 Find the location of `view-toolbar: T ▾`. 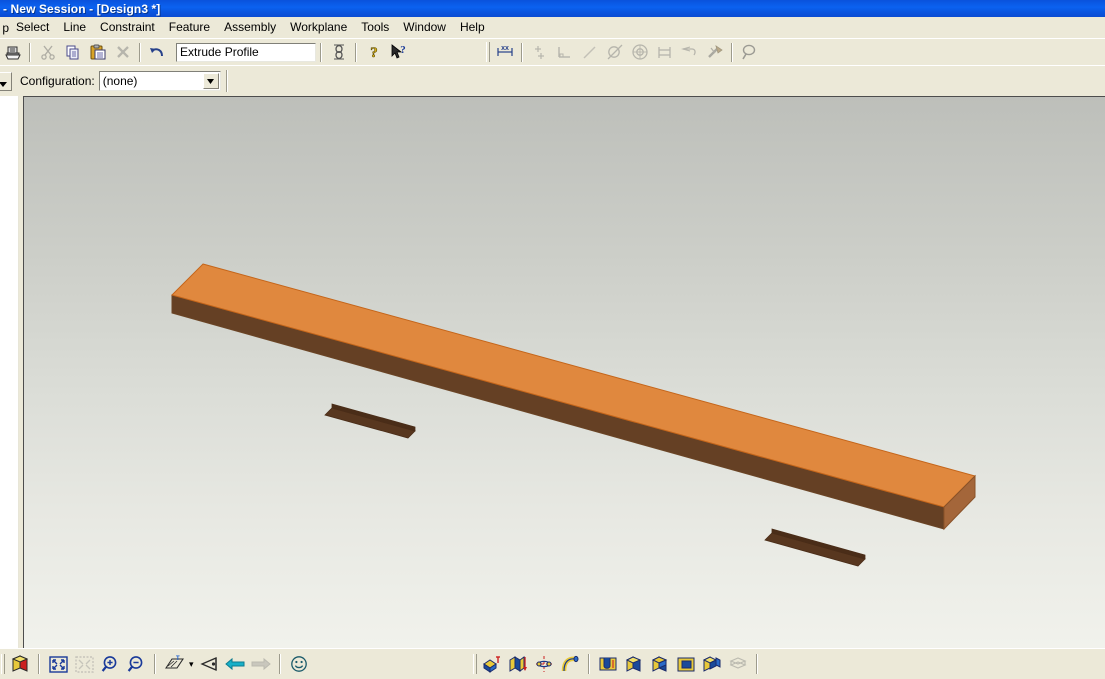

view-toolbar: T ▾ is located at coordinates (552, 663).